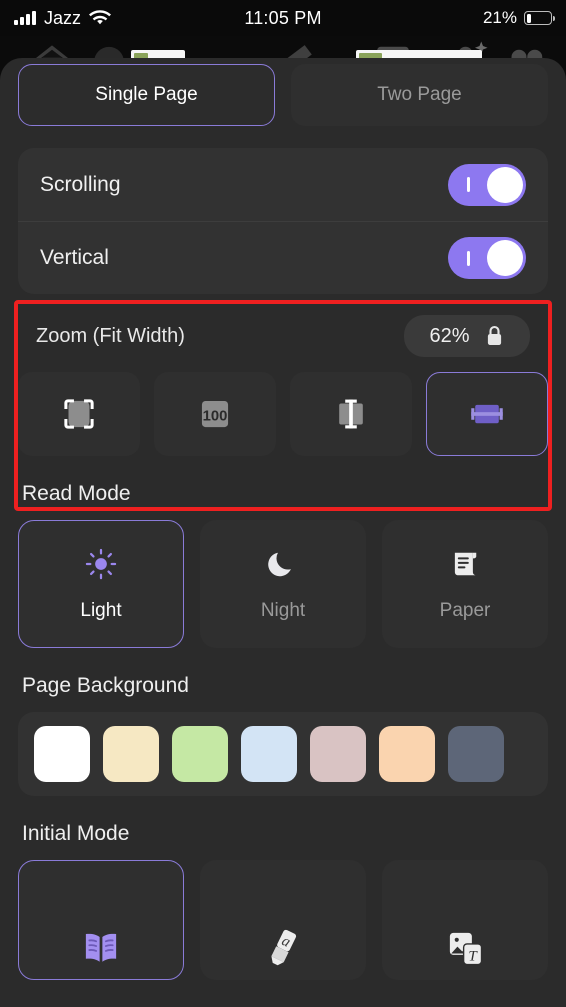 The width and height of the screenshot is (566, 1007). I want to click on fit-page-icon, so click(79, 414).